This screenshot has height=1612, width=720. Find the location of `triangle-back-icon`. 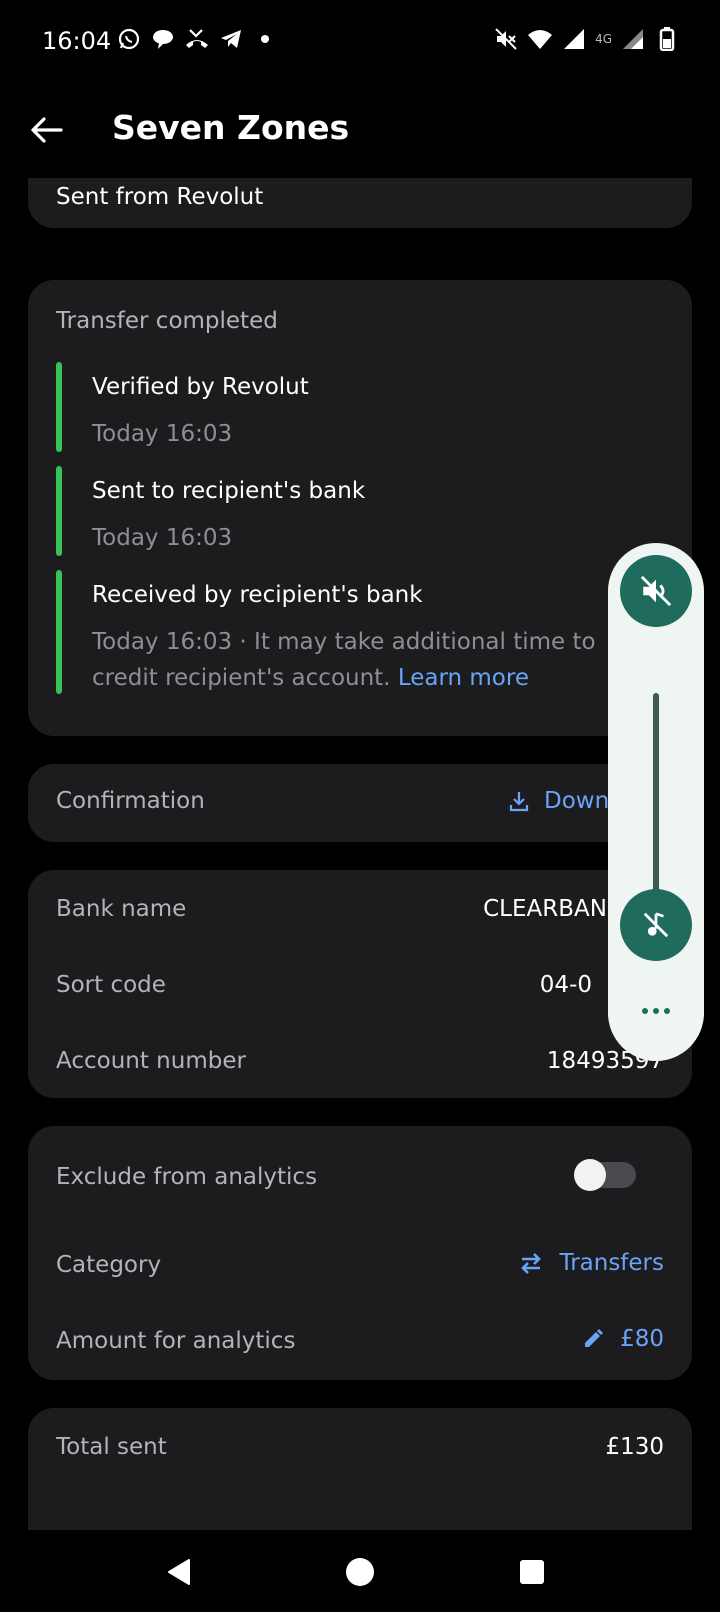

triangle-back-icon is located at coordinates (179, 1572).